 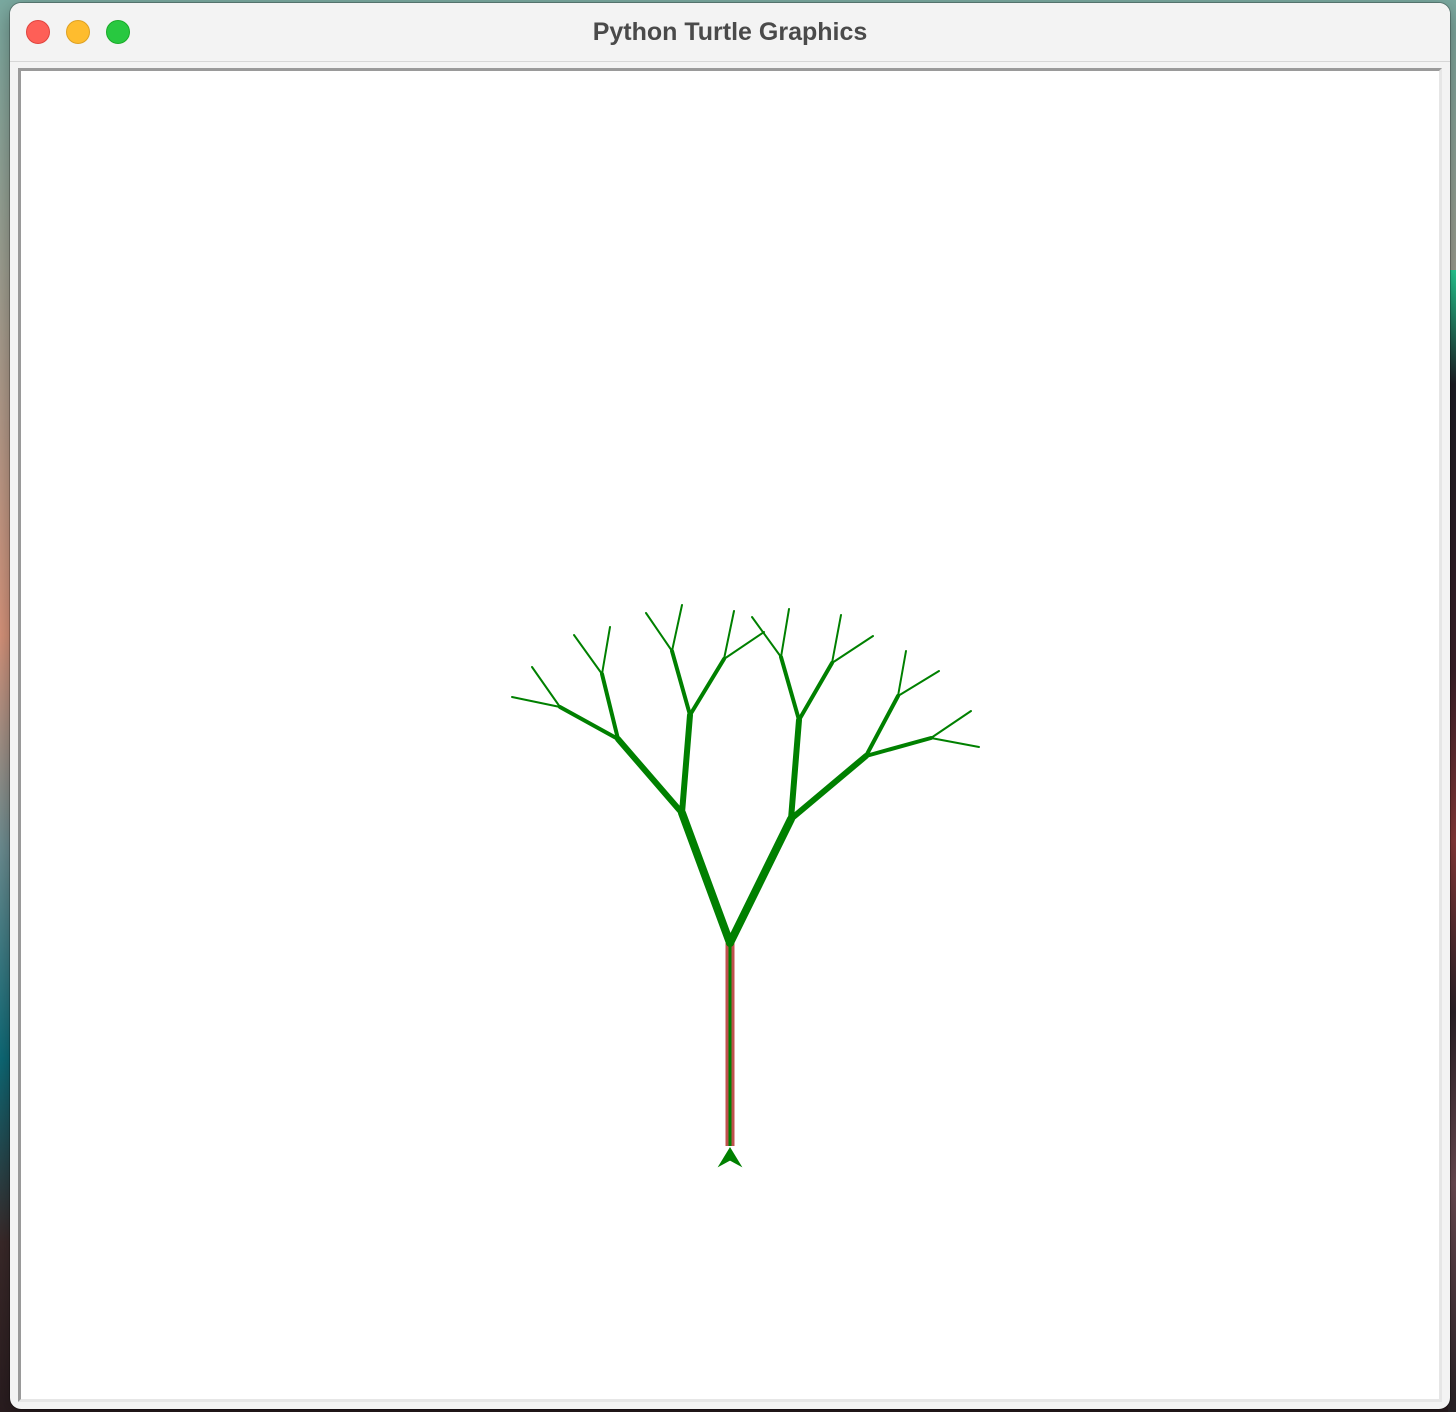 I want to click on title-bar: Python Turtle Graphics, so click(x=730, y=32).